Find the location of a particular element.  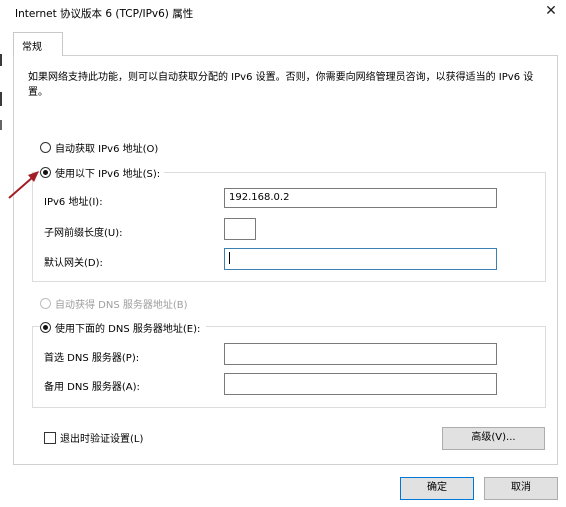

radio-auto-ipv6-indicator is located at coordinates (45, 147).